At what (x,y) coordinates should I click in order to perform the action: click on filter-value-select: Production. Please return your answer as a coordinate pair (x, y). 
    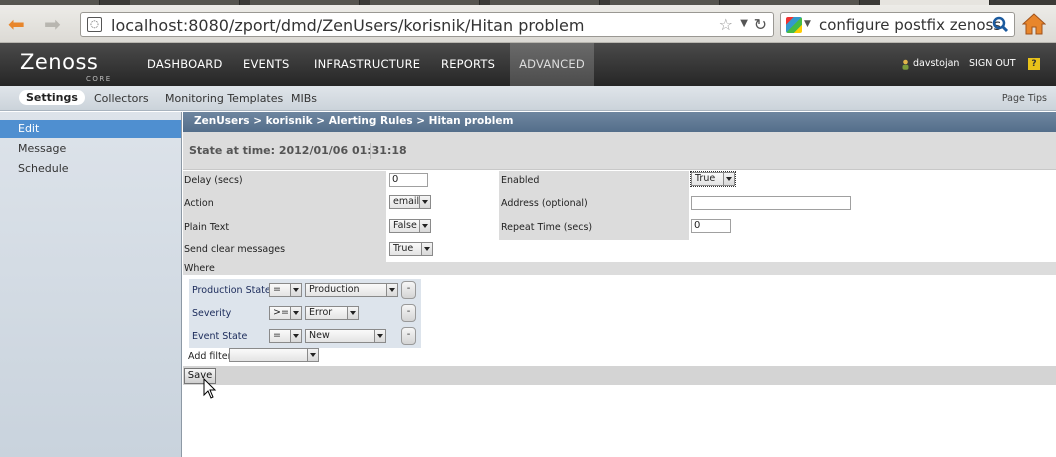
    Looking at the image, I should click on (351, 290).